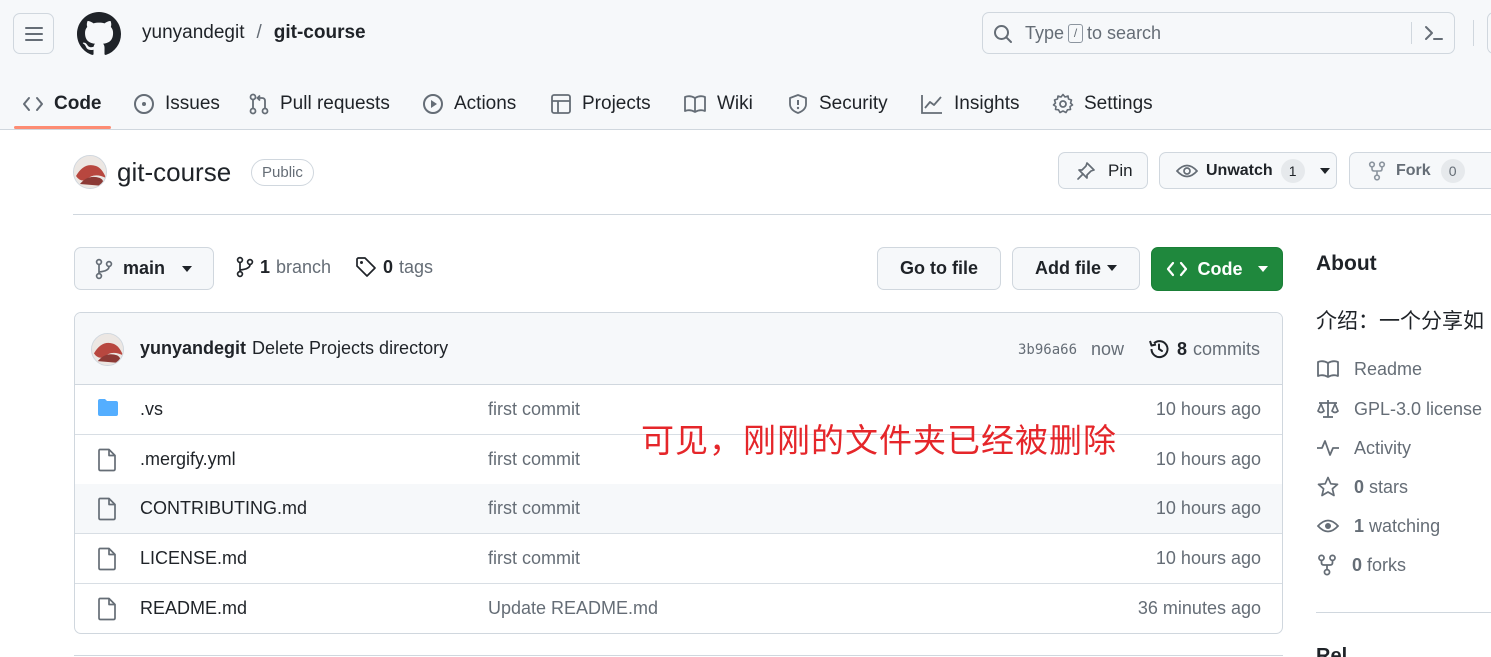 Image resolution: width=1491 pixels, height=657 pixels. What do you see at coordinates (188, 459) in the screenshot?
I see `file-name: .mergify.yml` at bounding box center [188, 459].